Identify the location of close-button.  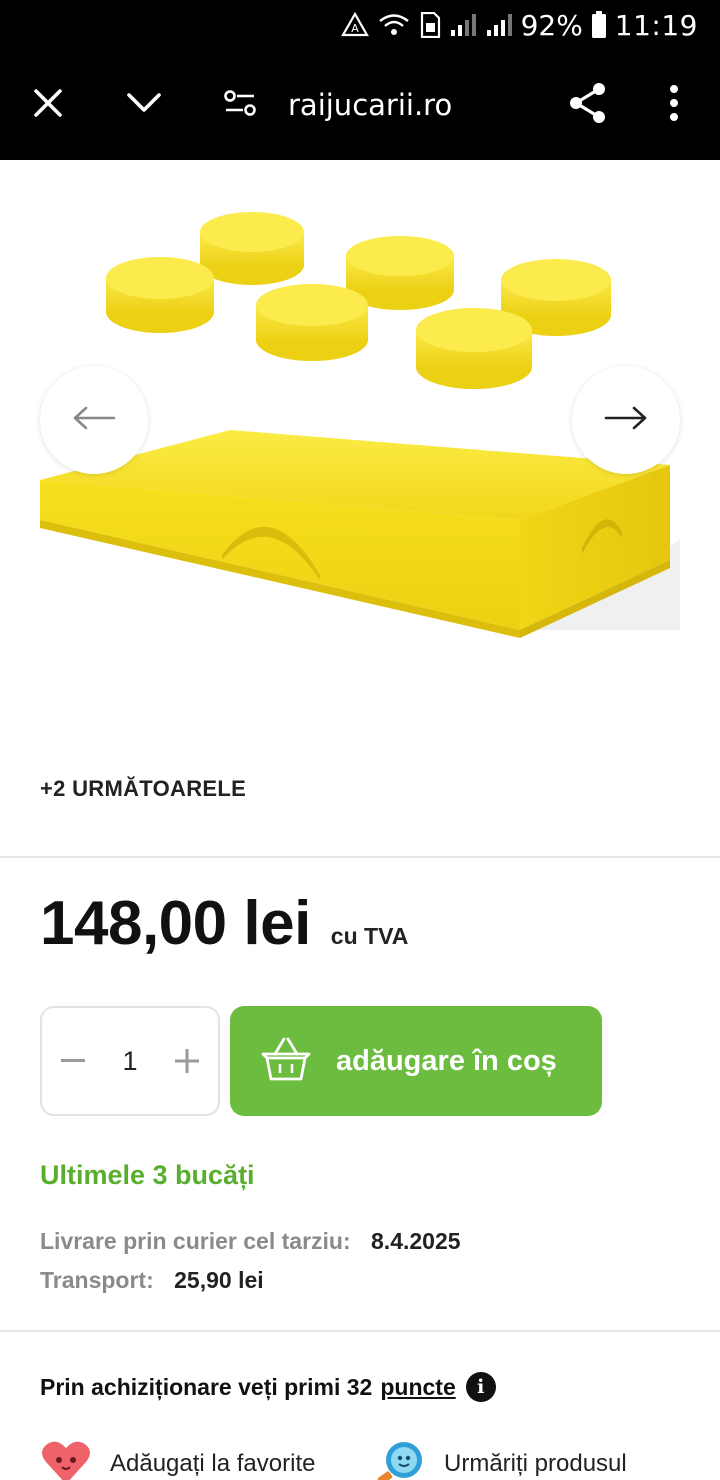
(48, 105).